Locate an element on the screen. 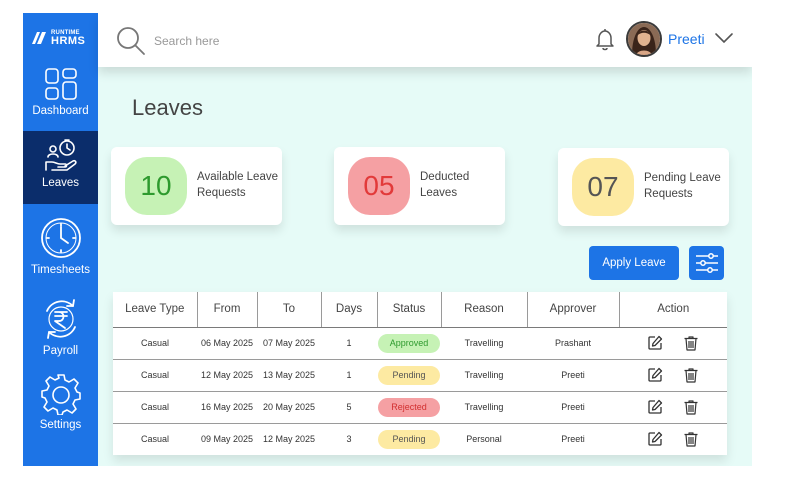  filter-button is located at coordinates (706, 263).